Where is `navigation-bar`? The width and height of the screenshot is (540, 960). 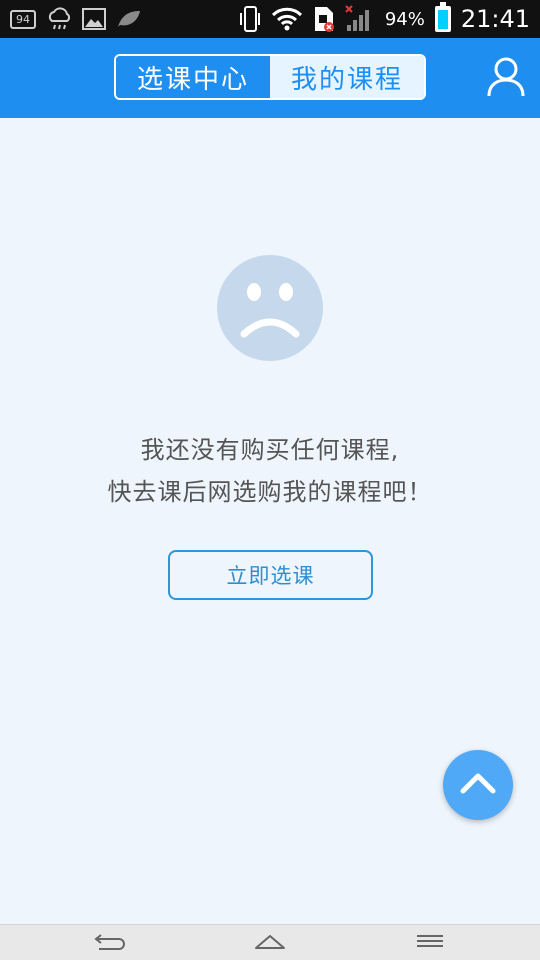 navigation-bar is located at coordinates (270, 942).